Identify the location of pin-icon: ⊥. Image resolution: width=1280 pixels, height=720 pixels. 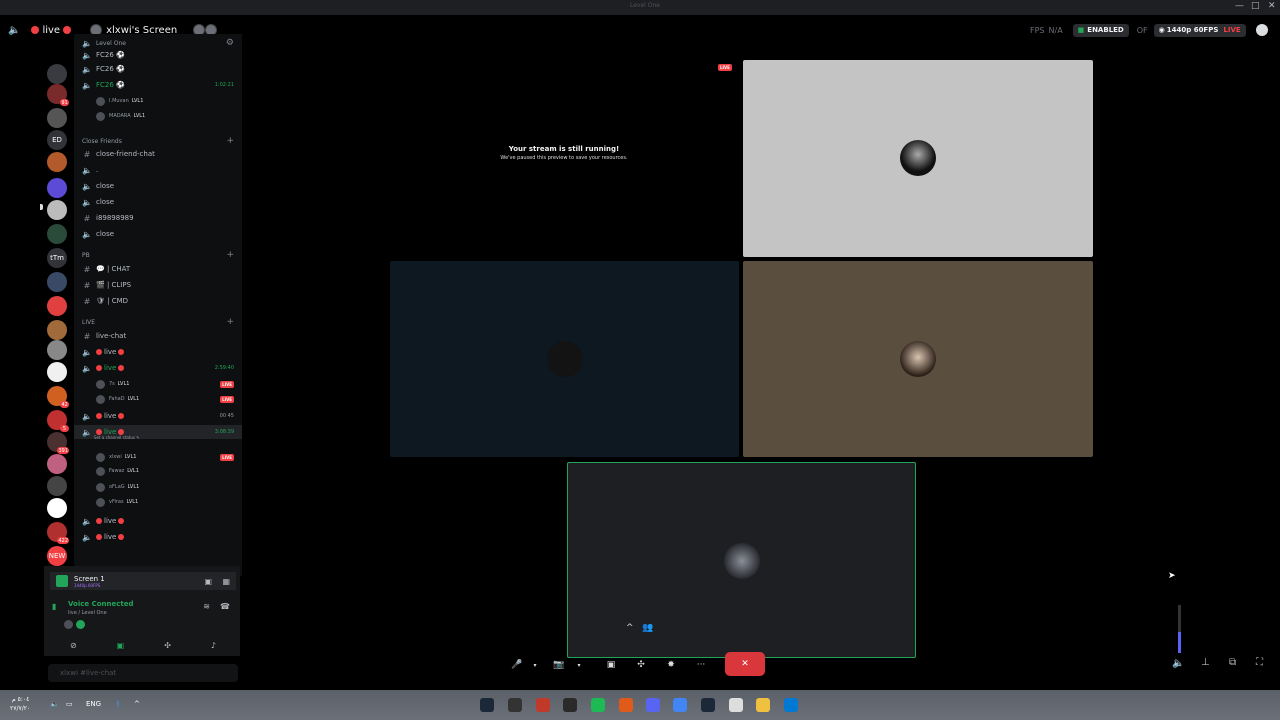
(1205, 662).